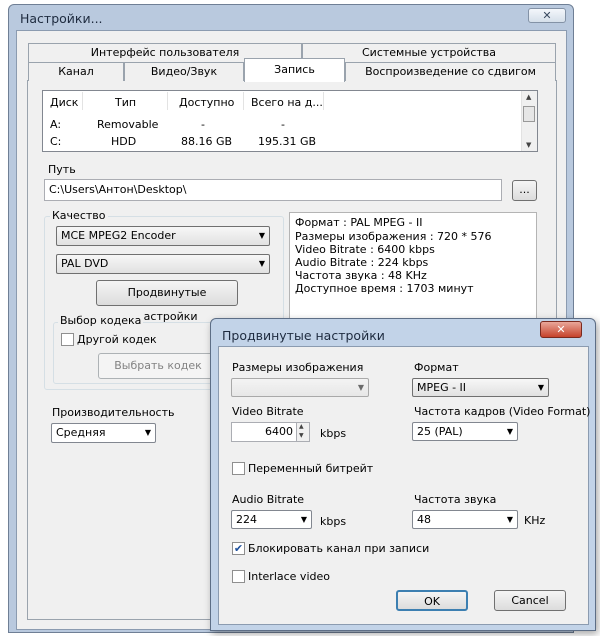 The image size is (600, 636). What do you see at coordinates (528, 97) in the screenshot?
I see `scroll-up-icon: ▲` at bounding box center [528, 97].